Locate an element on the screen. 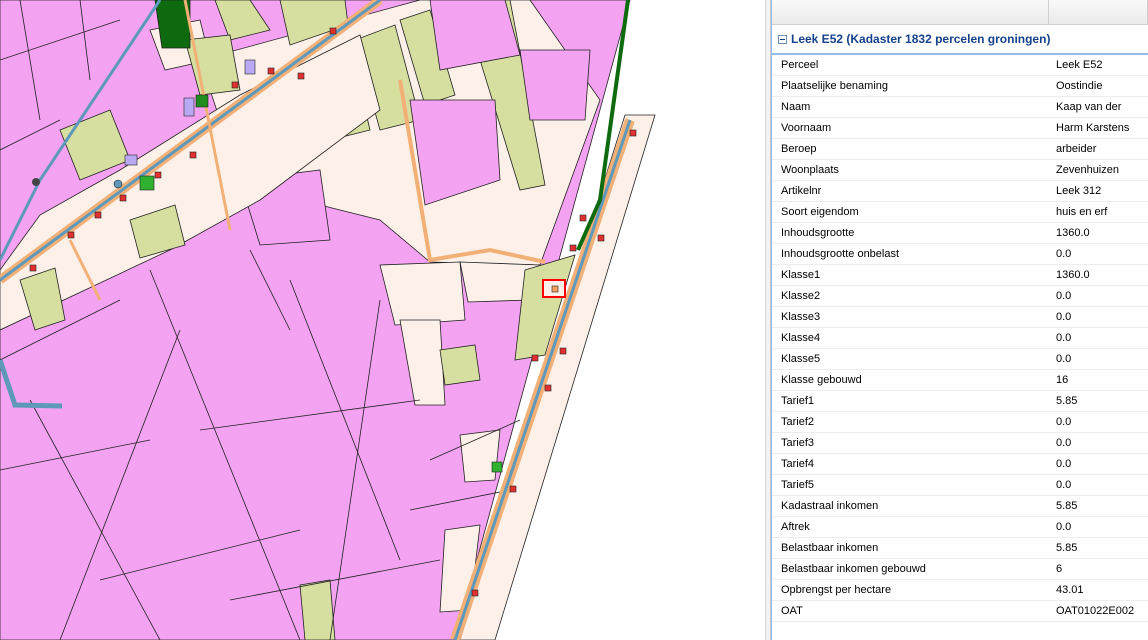 The height and width of the screenshot is (640, 1148). property-value: Leek E52 is located at coordinates (1079, 65).